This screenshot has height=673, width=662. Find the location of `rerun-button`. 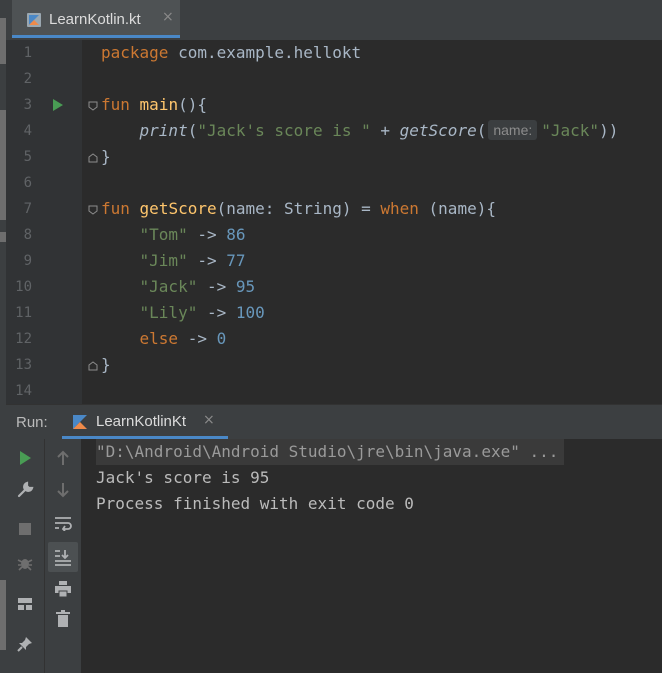

rerun-button is located at coordinates (25, 458).